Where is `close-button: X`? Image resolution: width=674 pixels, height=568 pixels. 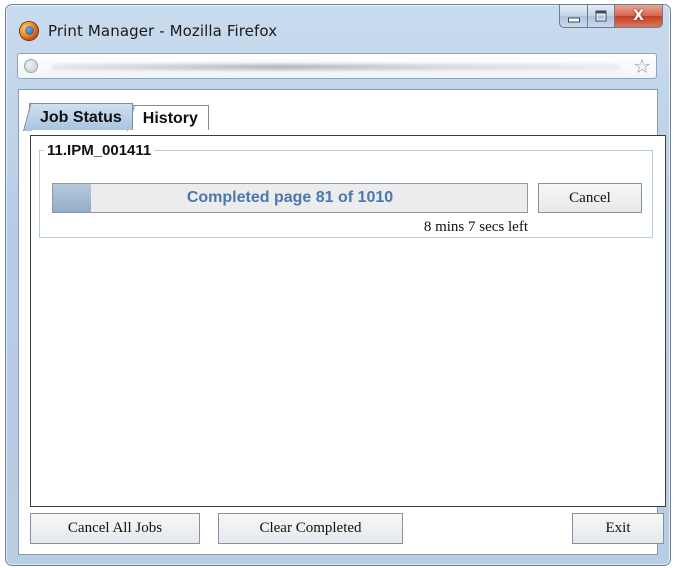 close-button: X is located at coordinates (639, 16).